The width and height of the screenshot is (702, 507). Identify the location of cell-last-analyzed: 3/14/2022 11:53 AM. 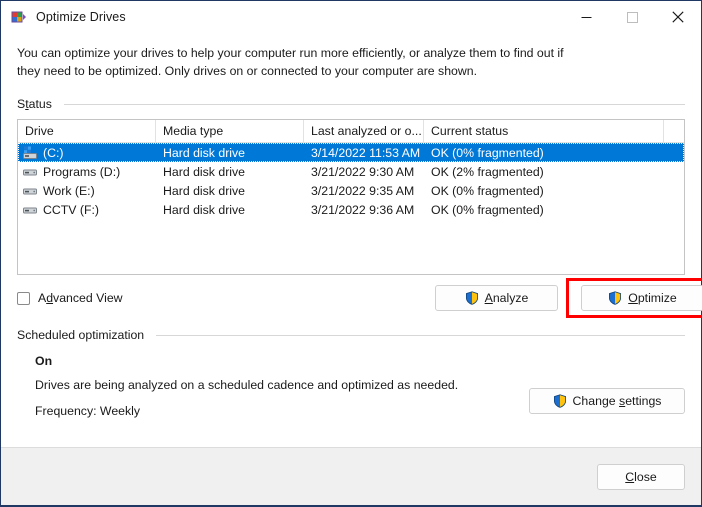
(366, 152).